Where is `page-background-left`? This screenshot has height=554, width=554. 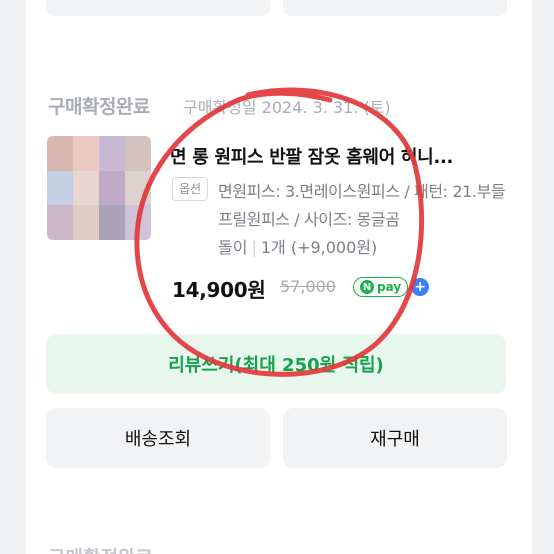 page-background-left is located at coordinates (13, 277).